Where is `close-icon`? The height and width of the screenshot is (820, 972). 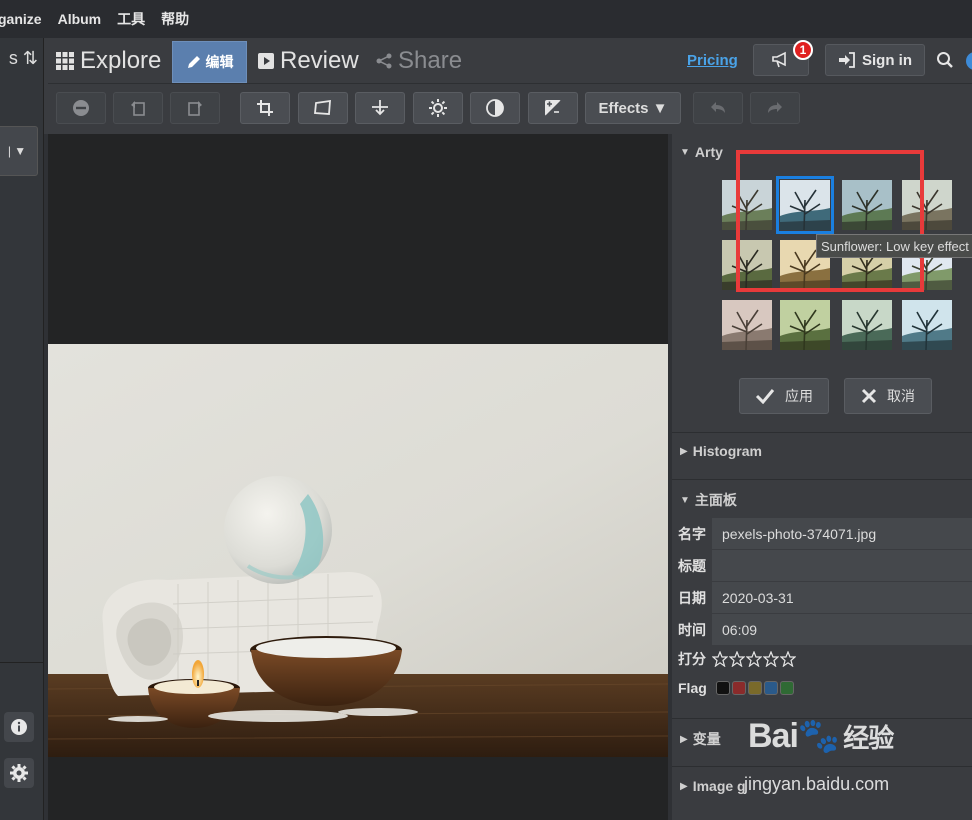 close-icon is located at coordinates (869, 396).